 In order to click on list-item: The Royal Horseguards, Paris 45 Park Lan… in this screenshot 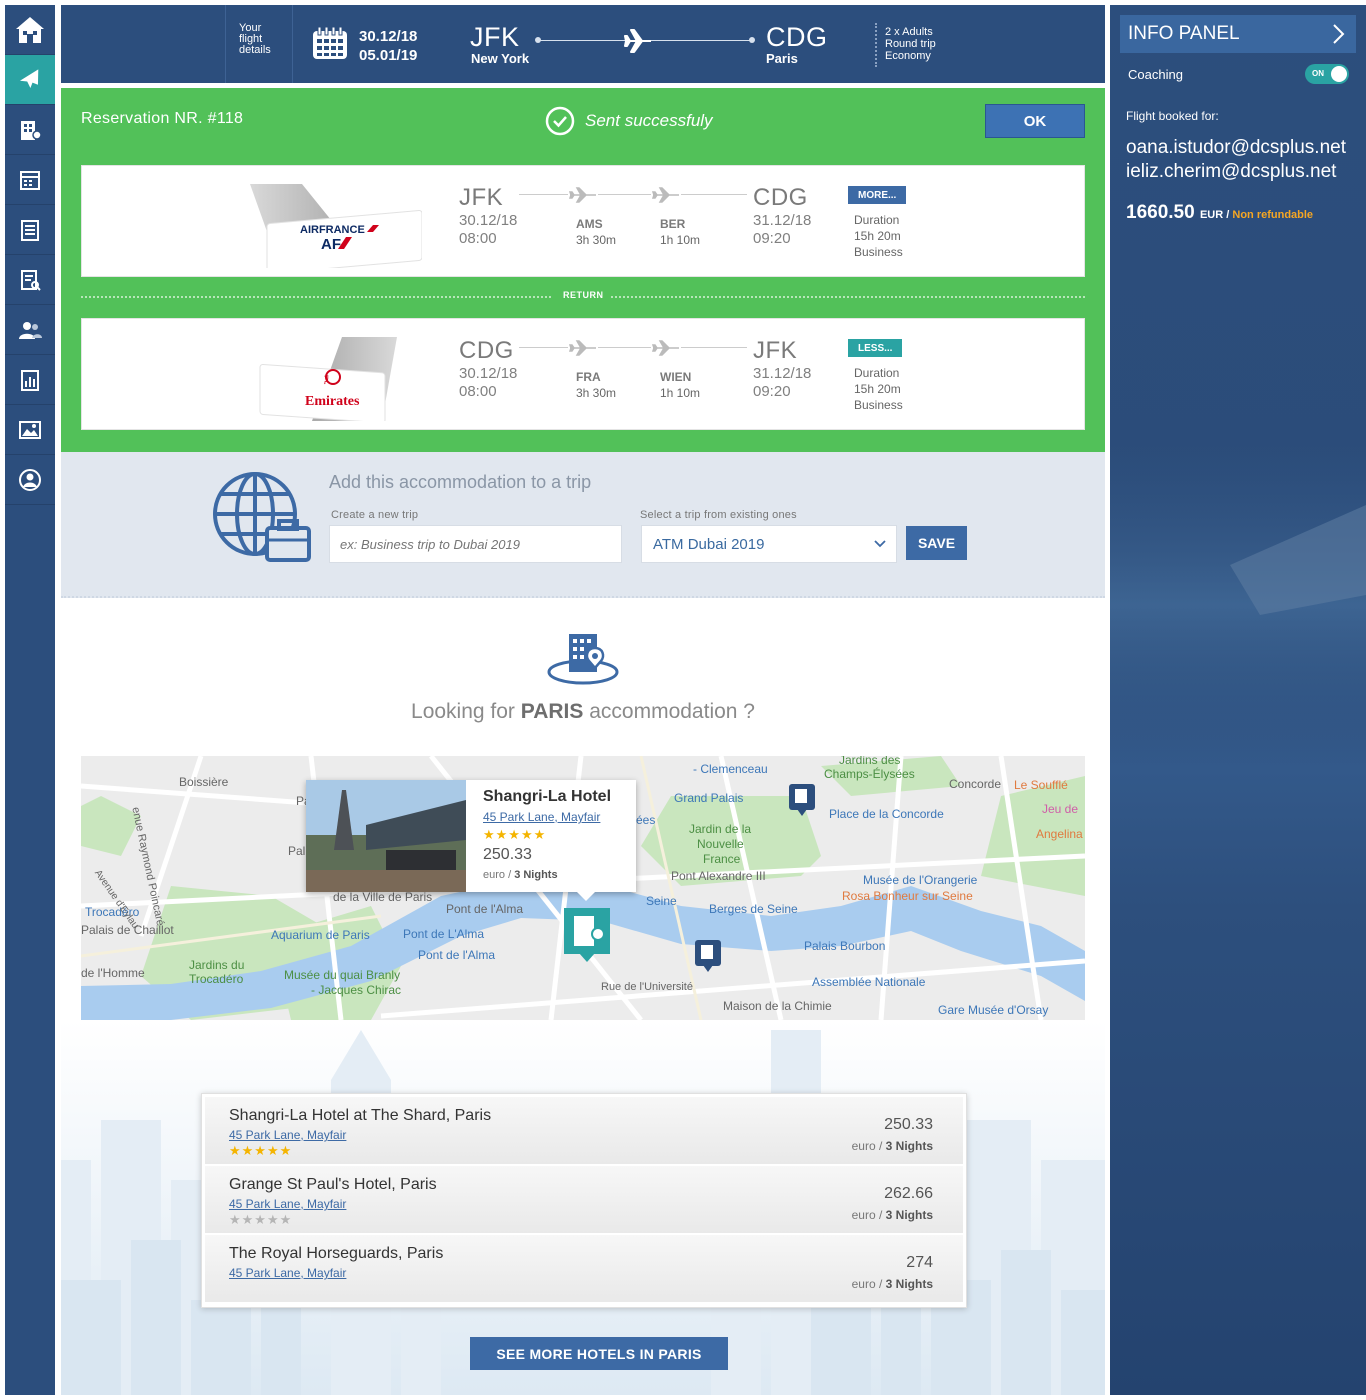, I will do `click(584, 1268)`.